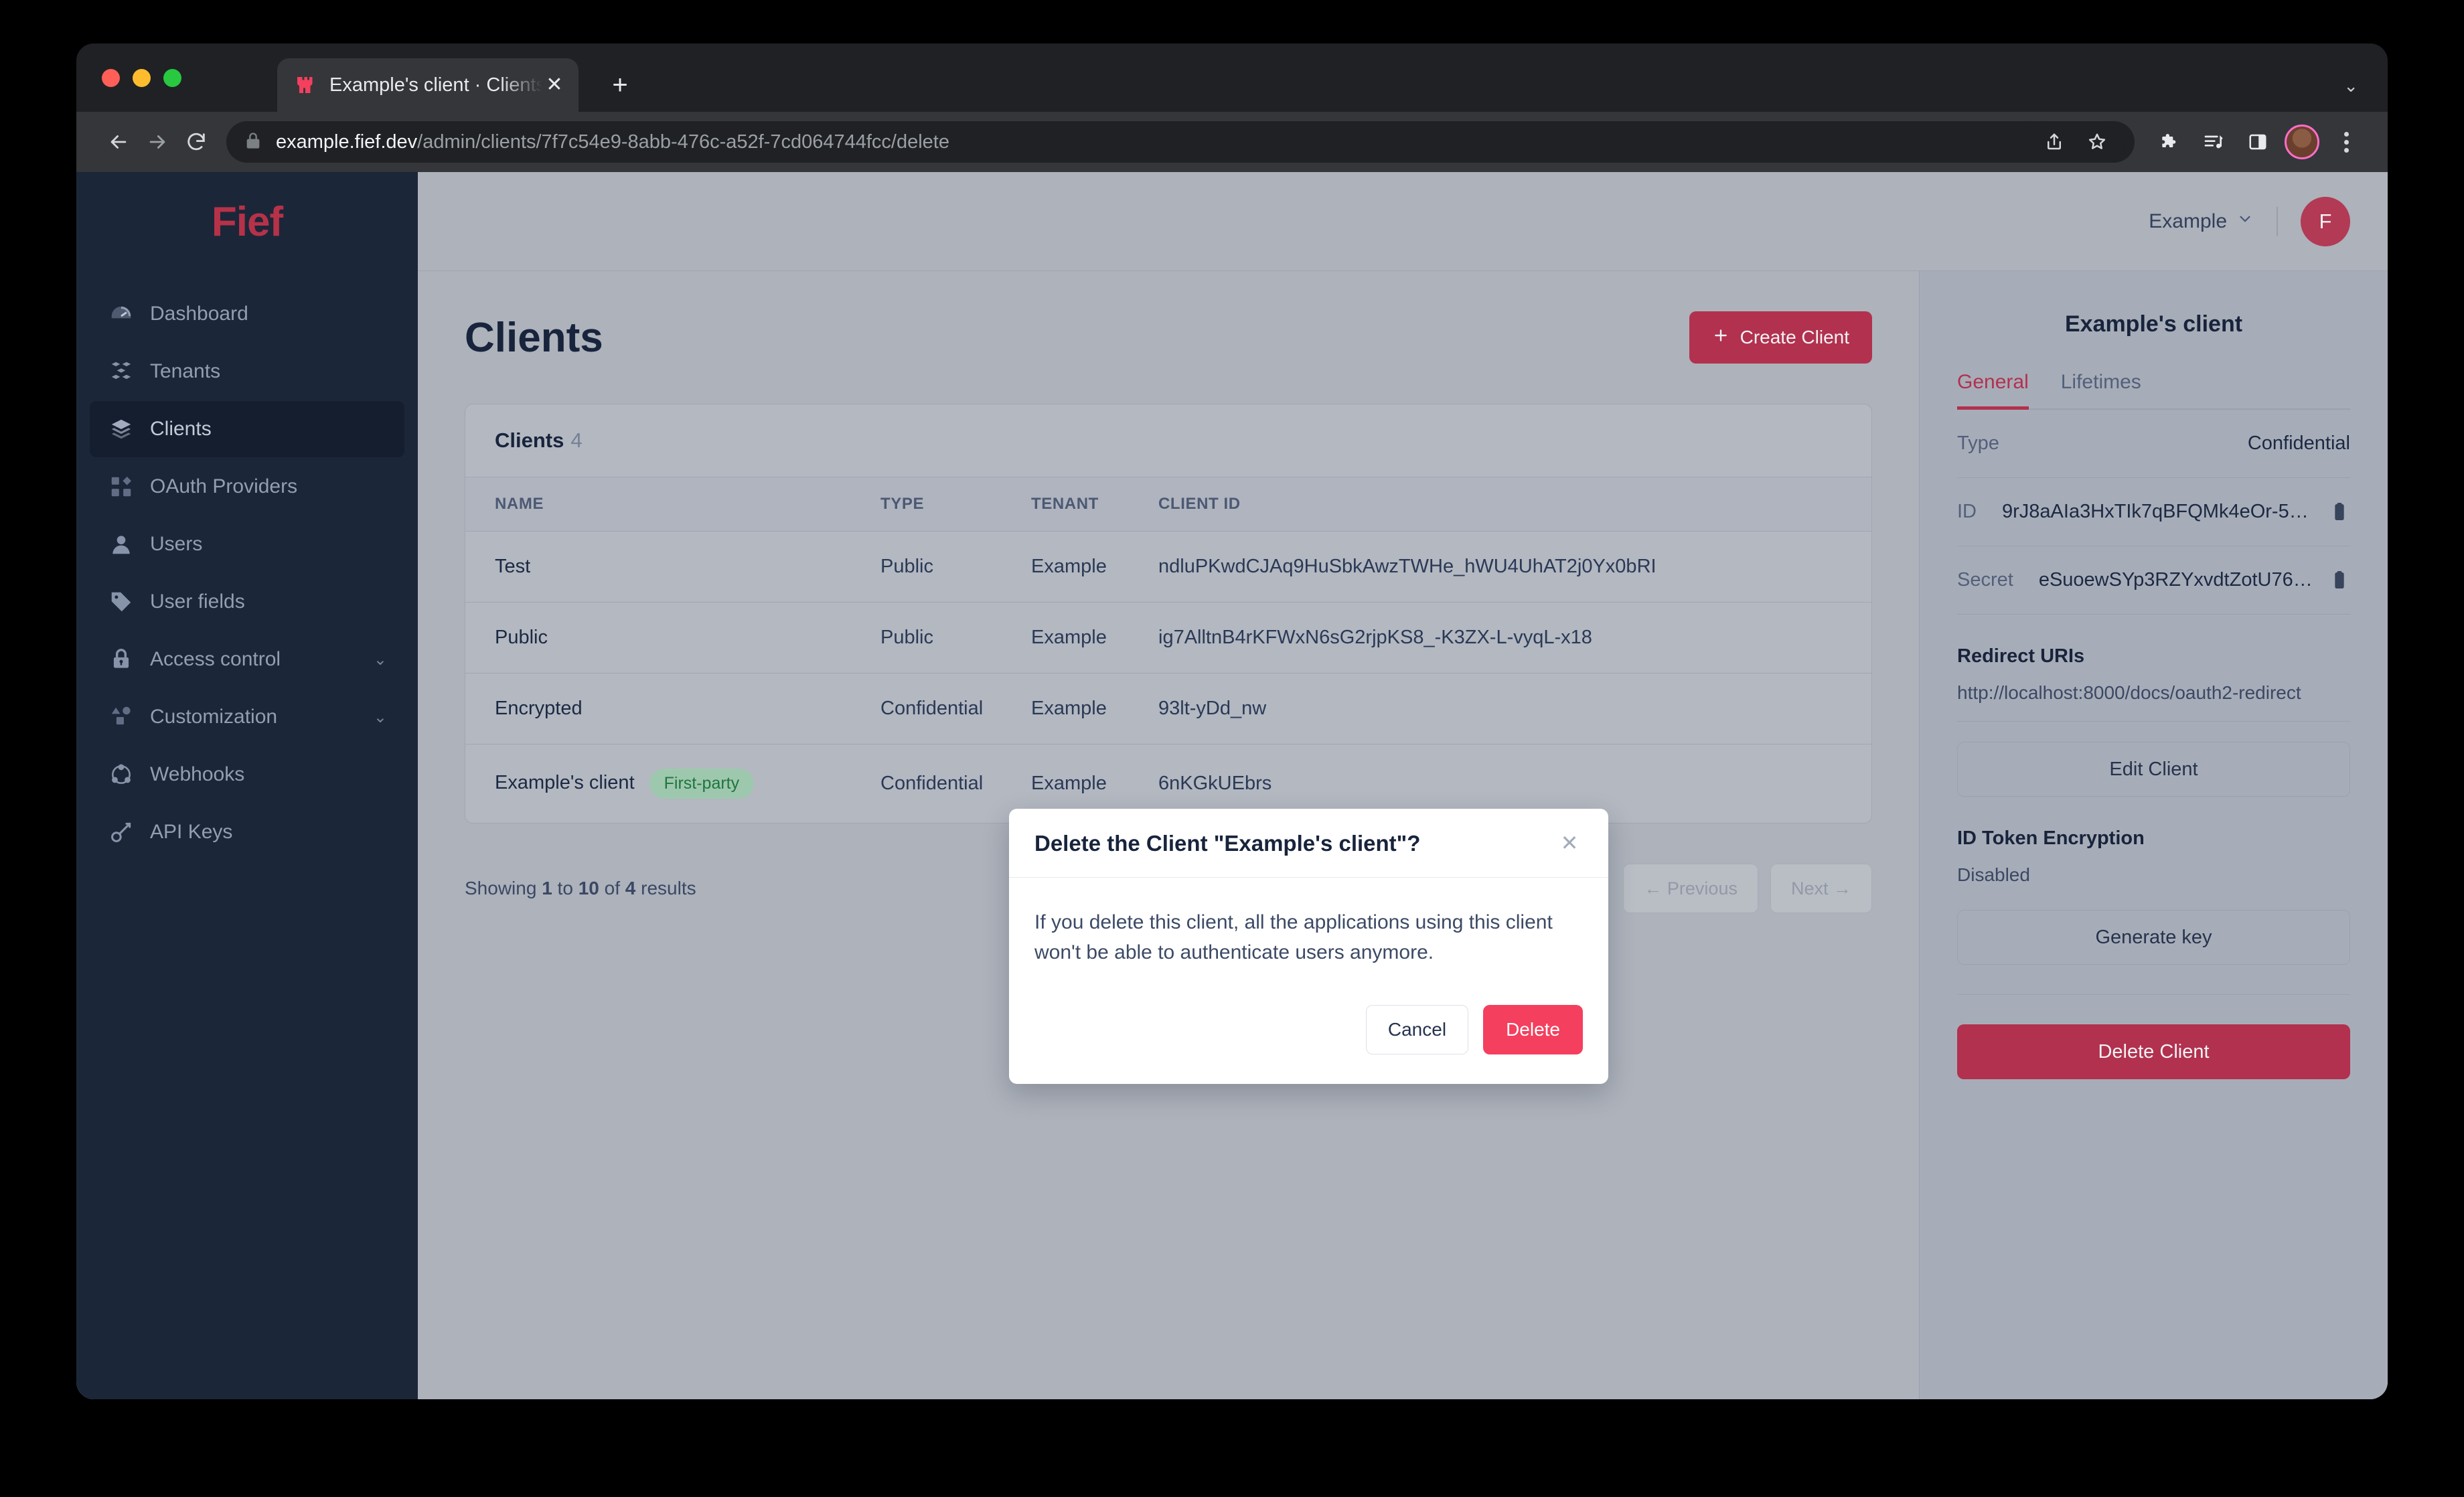 The height and width of the screenshot is (1497, 2464). What do you see at coordinates (111, 78) in the screenshot?
I see `close-window-button` at bounding box center [111, 78].